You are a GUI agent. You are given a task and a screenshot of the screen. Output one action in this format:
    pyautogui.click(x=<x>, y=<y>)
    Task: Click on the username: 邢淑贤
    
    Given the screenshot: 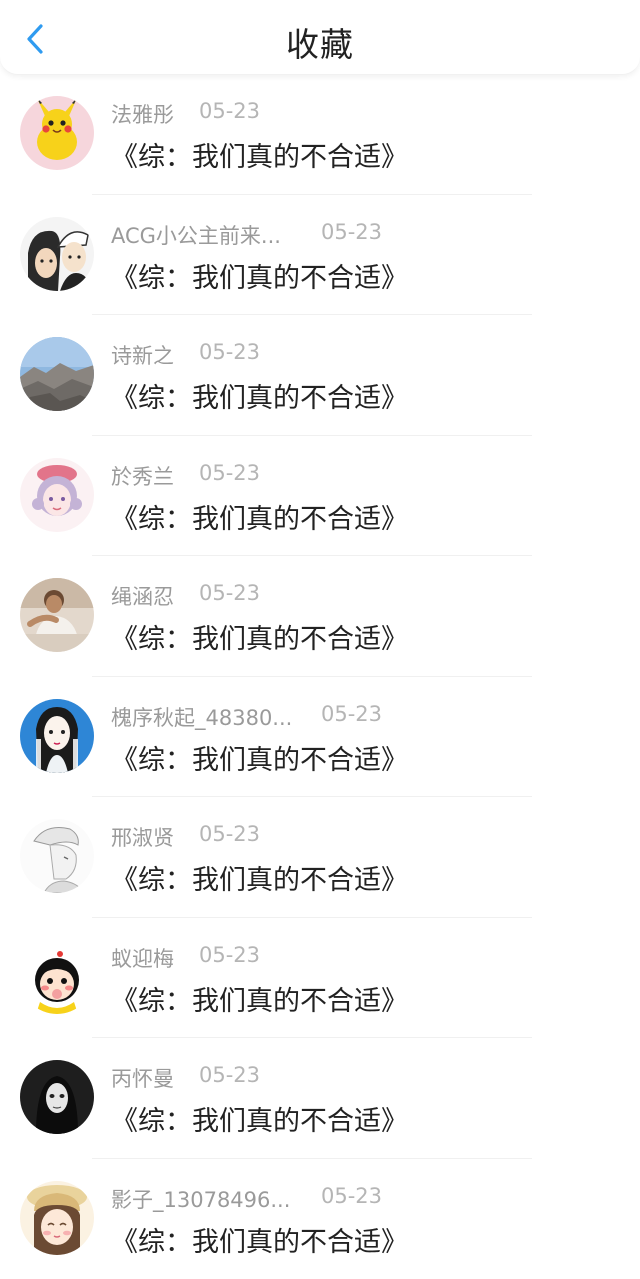 What is the action you would take?
    pyautogui.click(x=142, y=837)
    